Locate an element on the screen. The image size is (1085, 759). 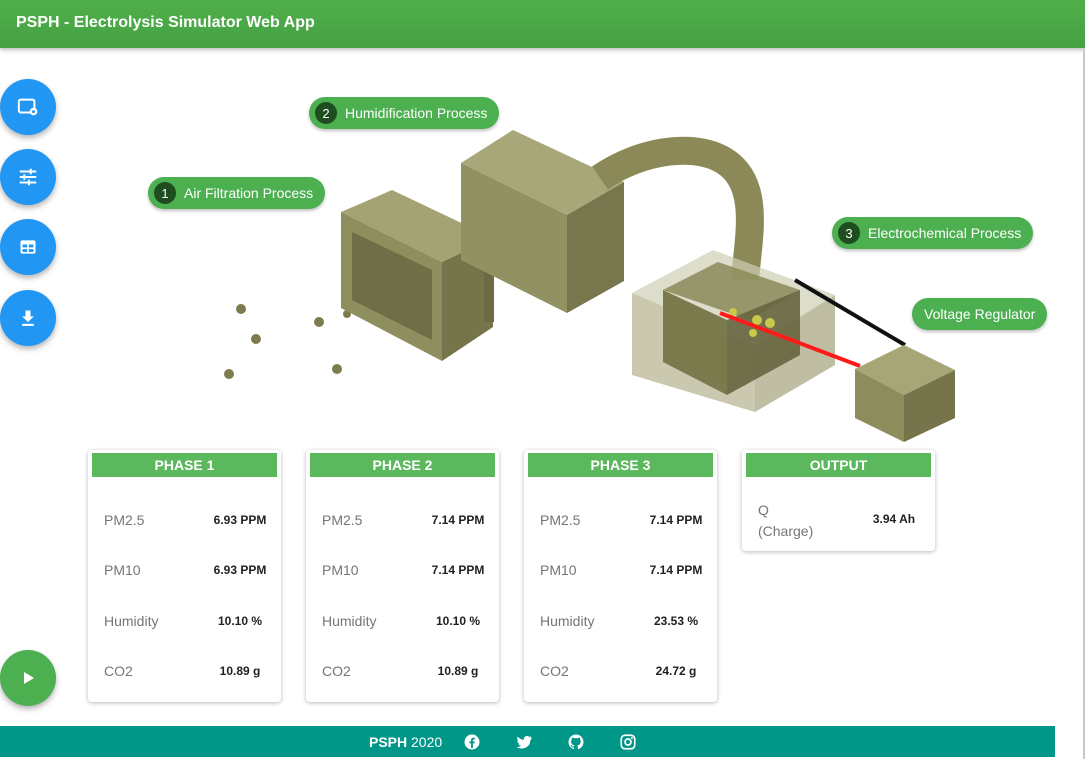
card-title: PHASE 2 is located at coordinates (402, 465).